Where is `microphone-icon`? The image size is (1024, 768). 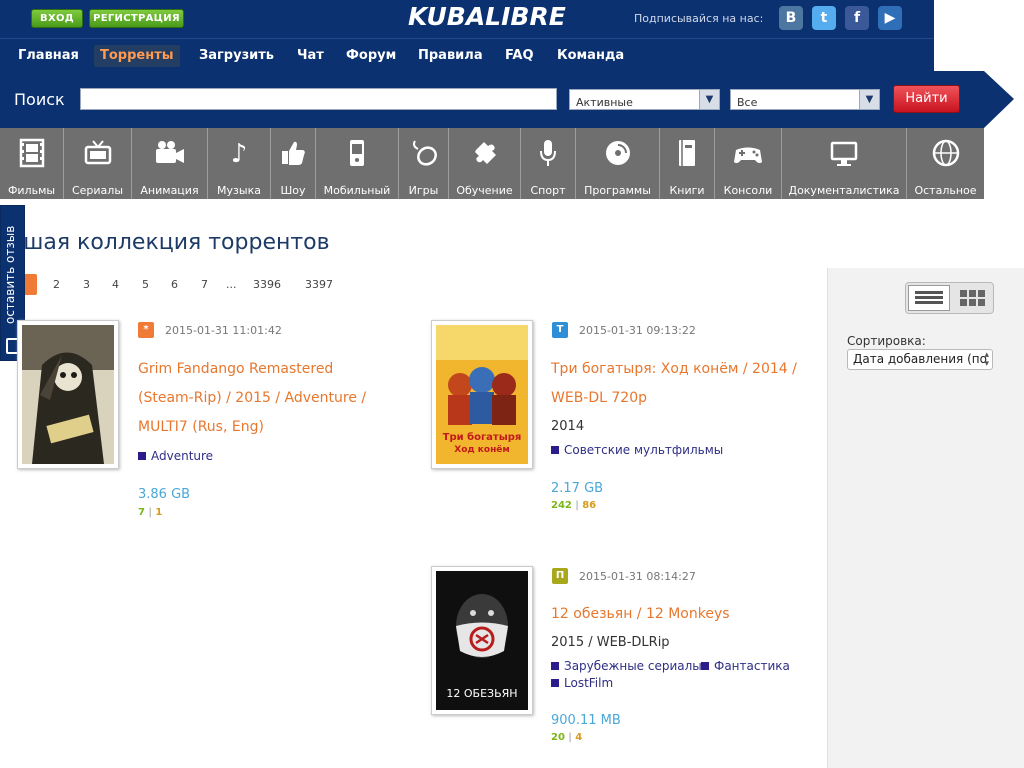
microphone-icon is located at coordinates (548, 157).